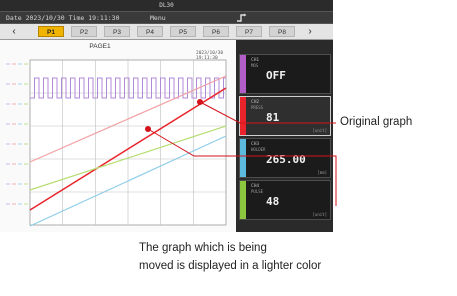 Image resolution: width=457 pixels, height=296 pixels. I want to click on annotation-moved-graph-line2: moved is displayed in a lighter color, so click(230, 266).